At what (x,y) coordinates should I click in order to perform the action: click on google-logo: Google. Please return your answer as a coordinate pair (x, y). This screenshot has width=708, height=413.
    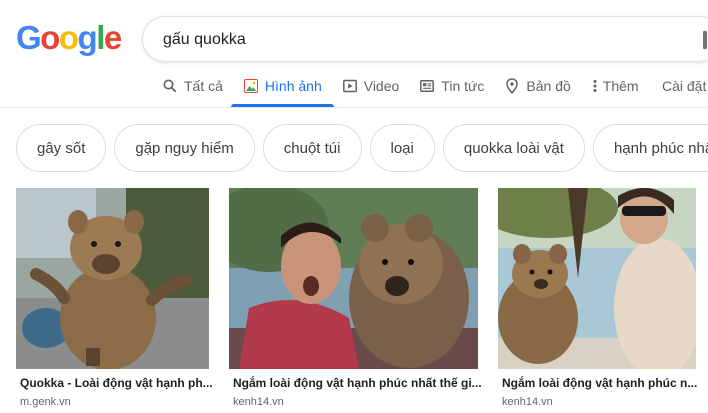
    Looking at the image, I should click on (69, 38).